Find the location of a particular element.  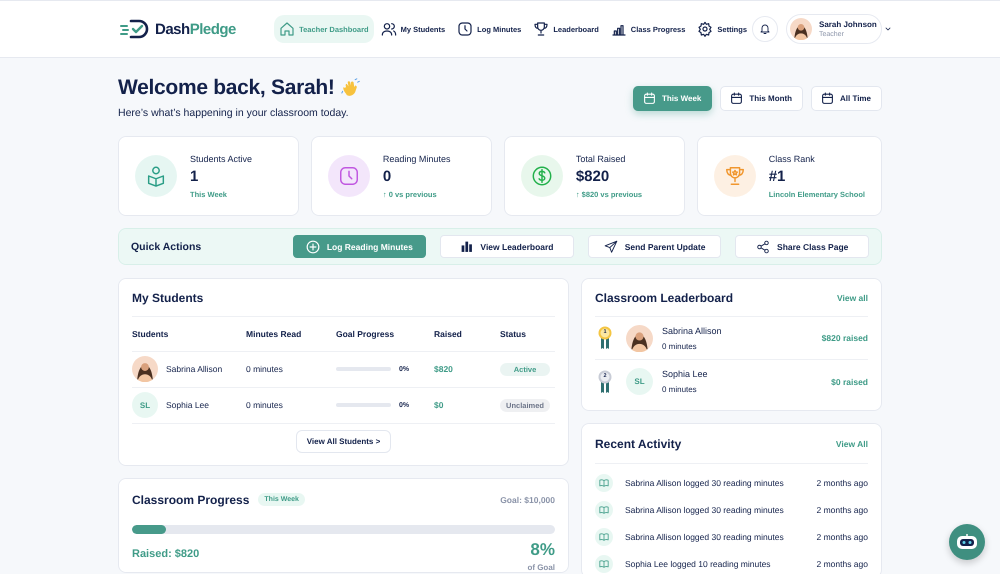

card-title: Recent Activity is located at coordinates (638, 443).